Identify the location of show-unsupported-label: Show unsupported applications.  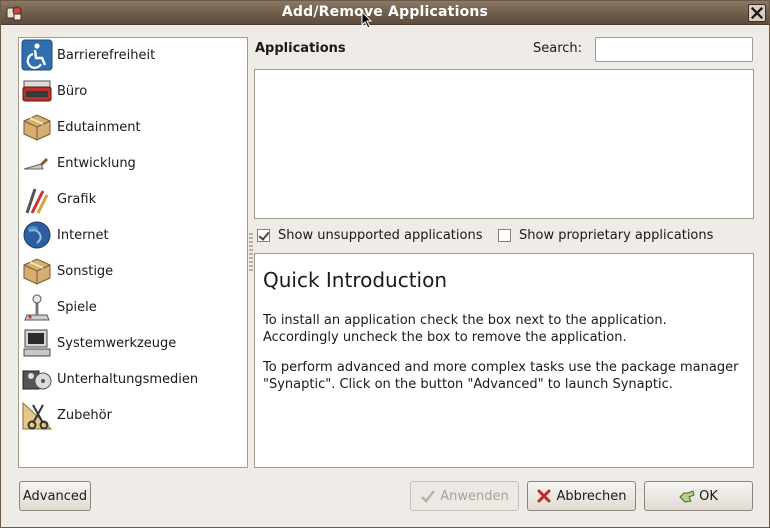
(380, 235).